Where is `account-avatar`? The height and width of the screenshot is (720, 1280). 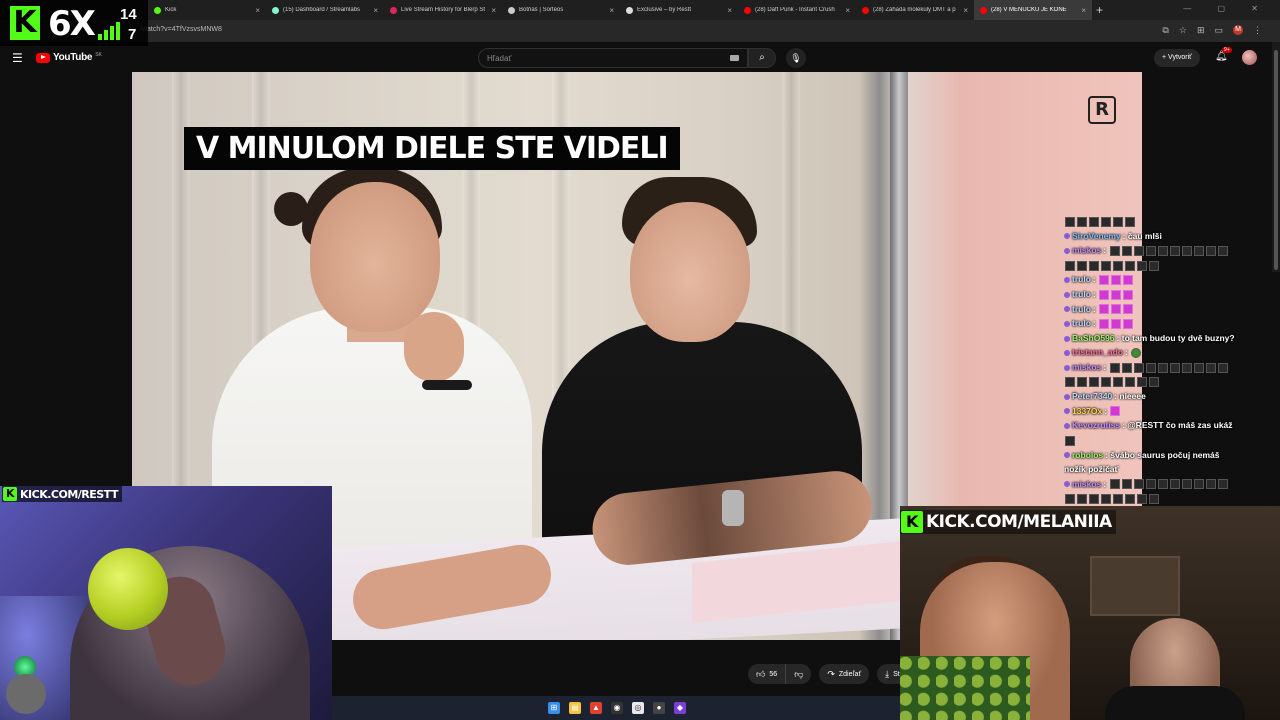 account-avatar is located at coordinates (1249, 57).